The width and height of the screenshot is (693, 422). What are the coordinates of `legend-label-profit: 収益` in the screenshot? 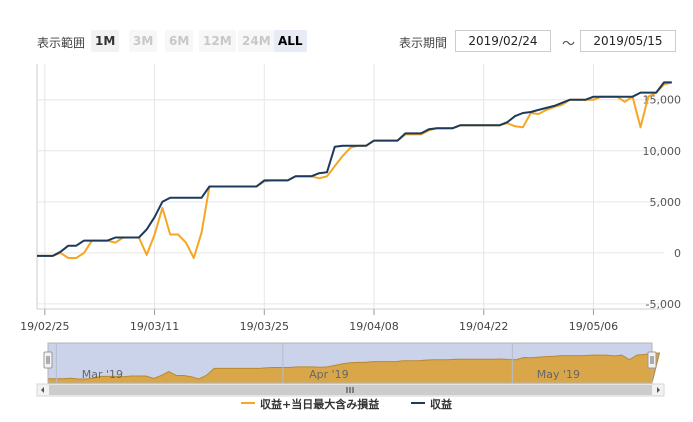 It's located at (441, 404).